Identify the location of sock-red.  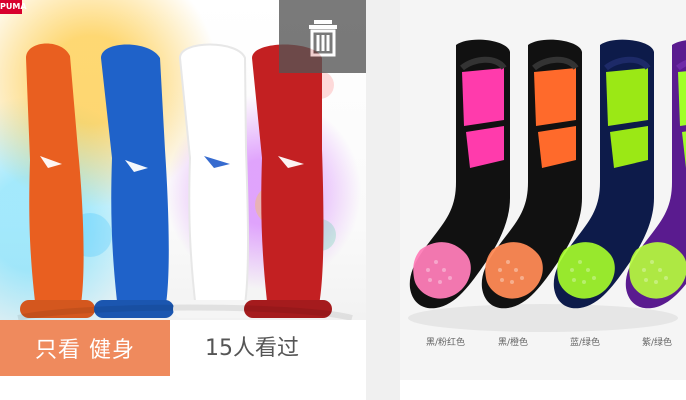
(288, 177).